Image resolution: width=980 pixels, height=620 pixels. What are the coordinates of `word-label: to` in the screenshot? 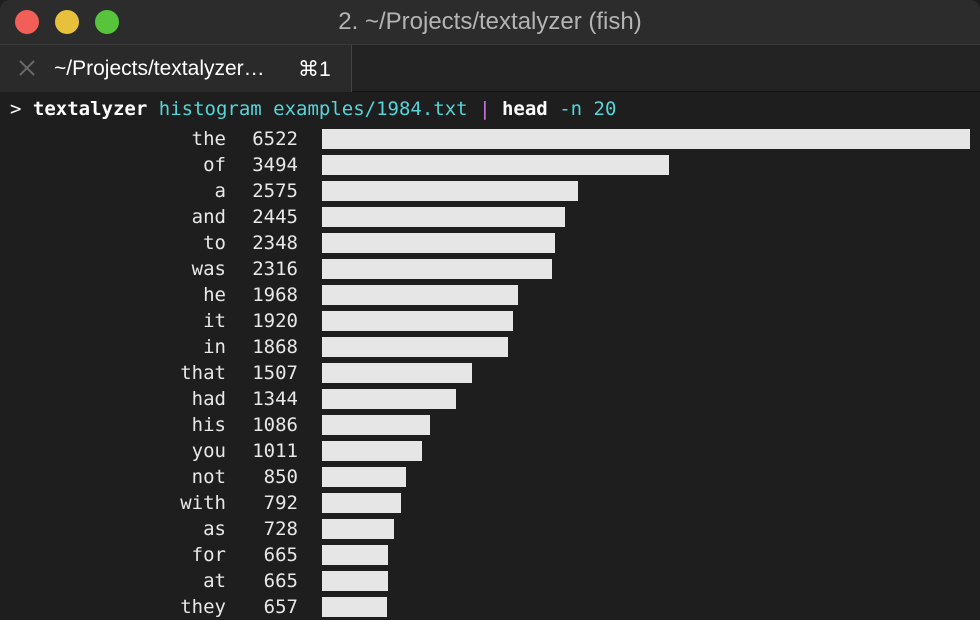 It's located at (214, 243).